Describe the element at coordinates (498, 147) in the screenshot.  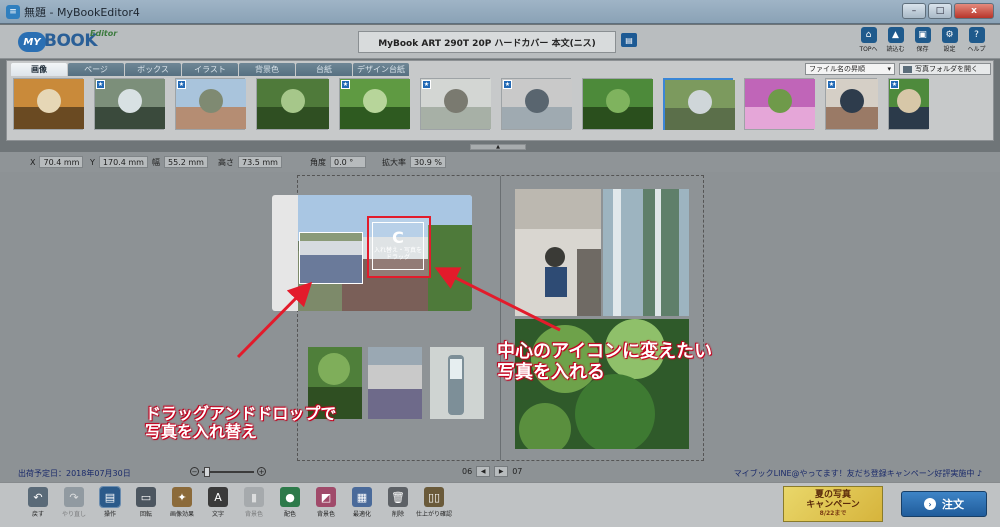
I see `panel-collapse-handle: ▲` at that location.